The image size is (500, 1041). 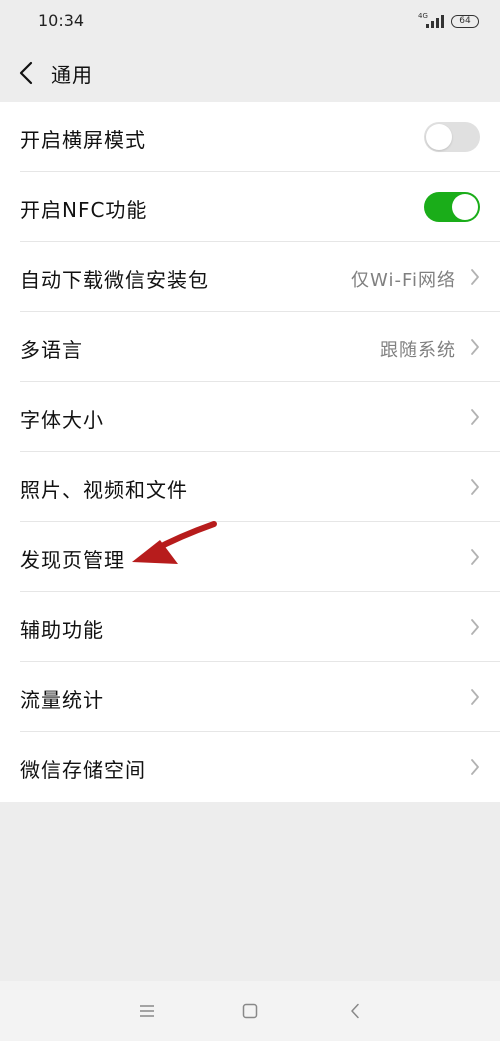 I want to click on setting-label: 照片、视频和文件, so click(x=104, y=490).